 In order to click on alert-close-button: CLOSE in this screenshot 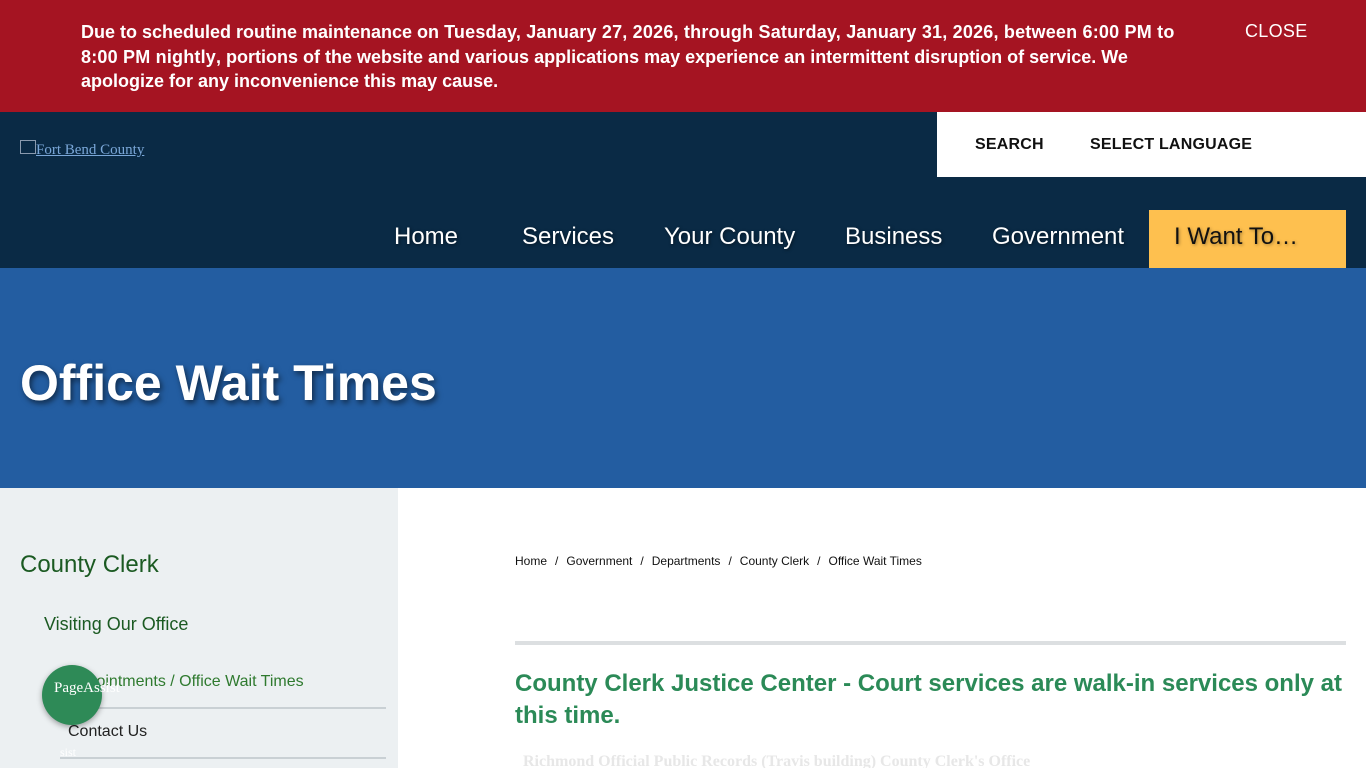, I will do `click(1276, 31)`.